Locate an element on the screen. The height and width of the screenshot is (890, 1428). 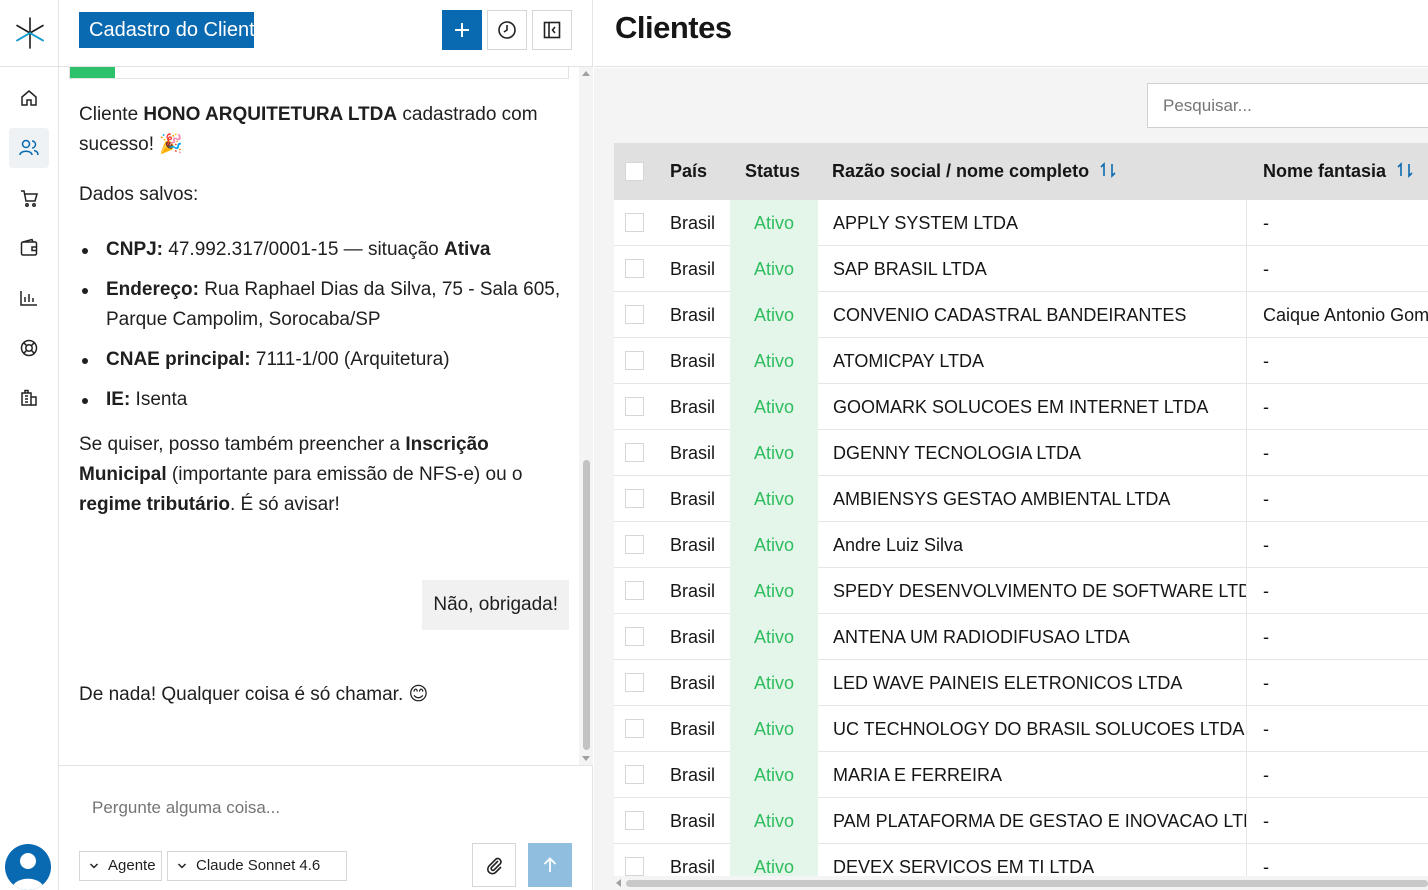
search-input is located at coordinates (1287, 105).